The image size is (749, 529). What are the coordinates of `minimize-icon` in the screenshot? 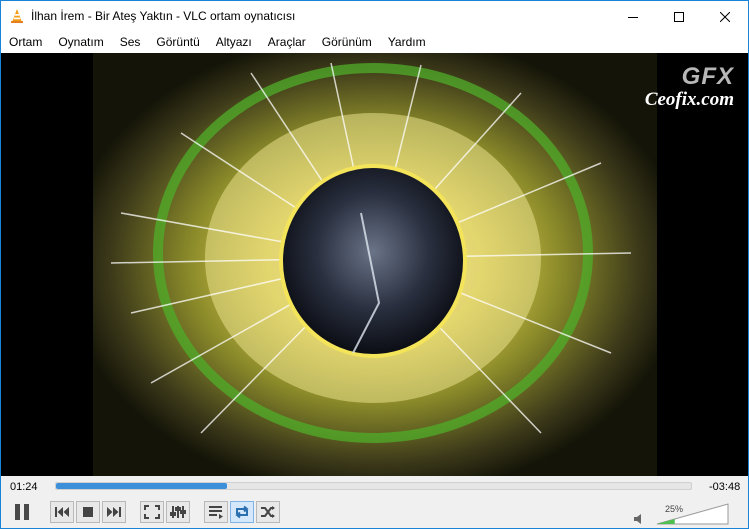 It's located at (633, 17).